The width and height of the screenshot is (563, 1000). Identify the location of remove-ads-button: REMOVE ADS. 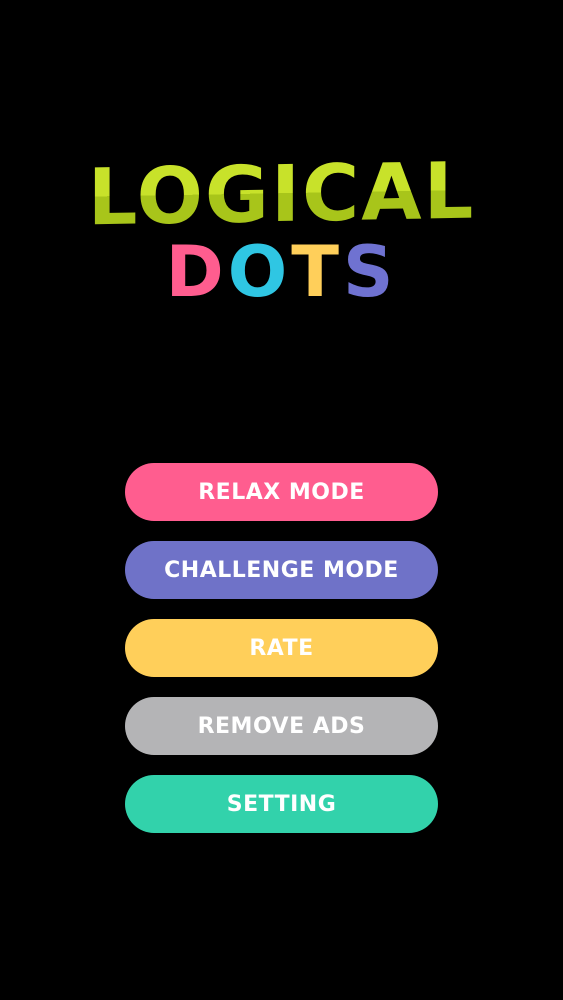
(281, 726).